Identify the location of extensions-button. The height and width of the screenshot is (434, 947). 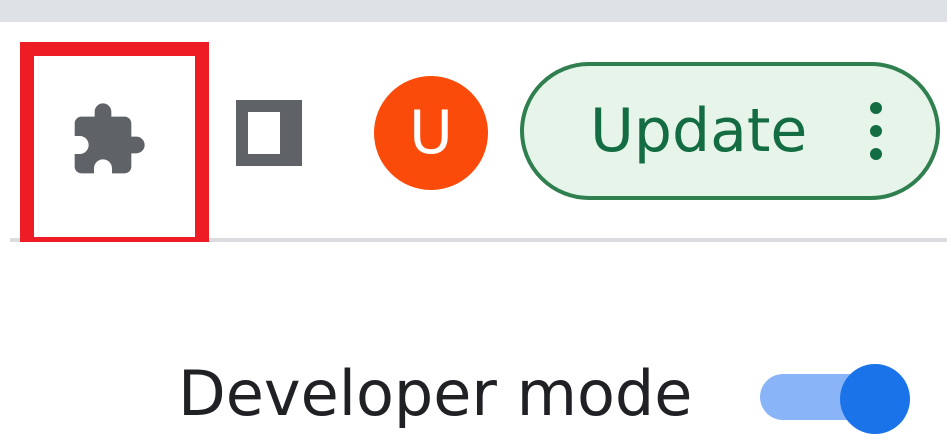
(108, 140).